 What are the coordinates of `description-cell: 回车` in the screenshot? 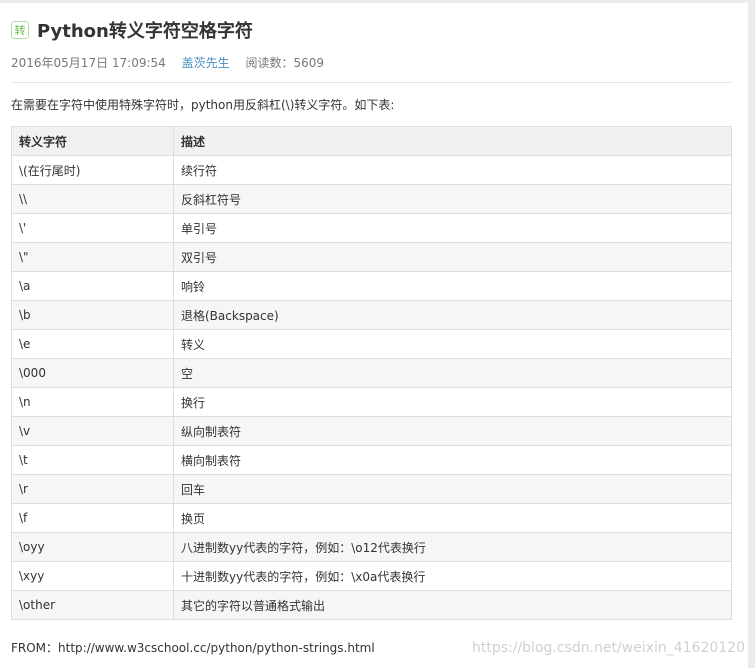 It's located at (452, 489).